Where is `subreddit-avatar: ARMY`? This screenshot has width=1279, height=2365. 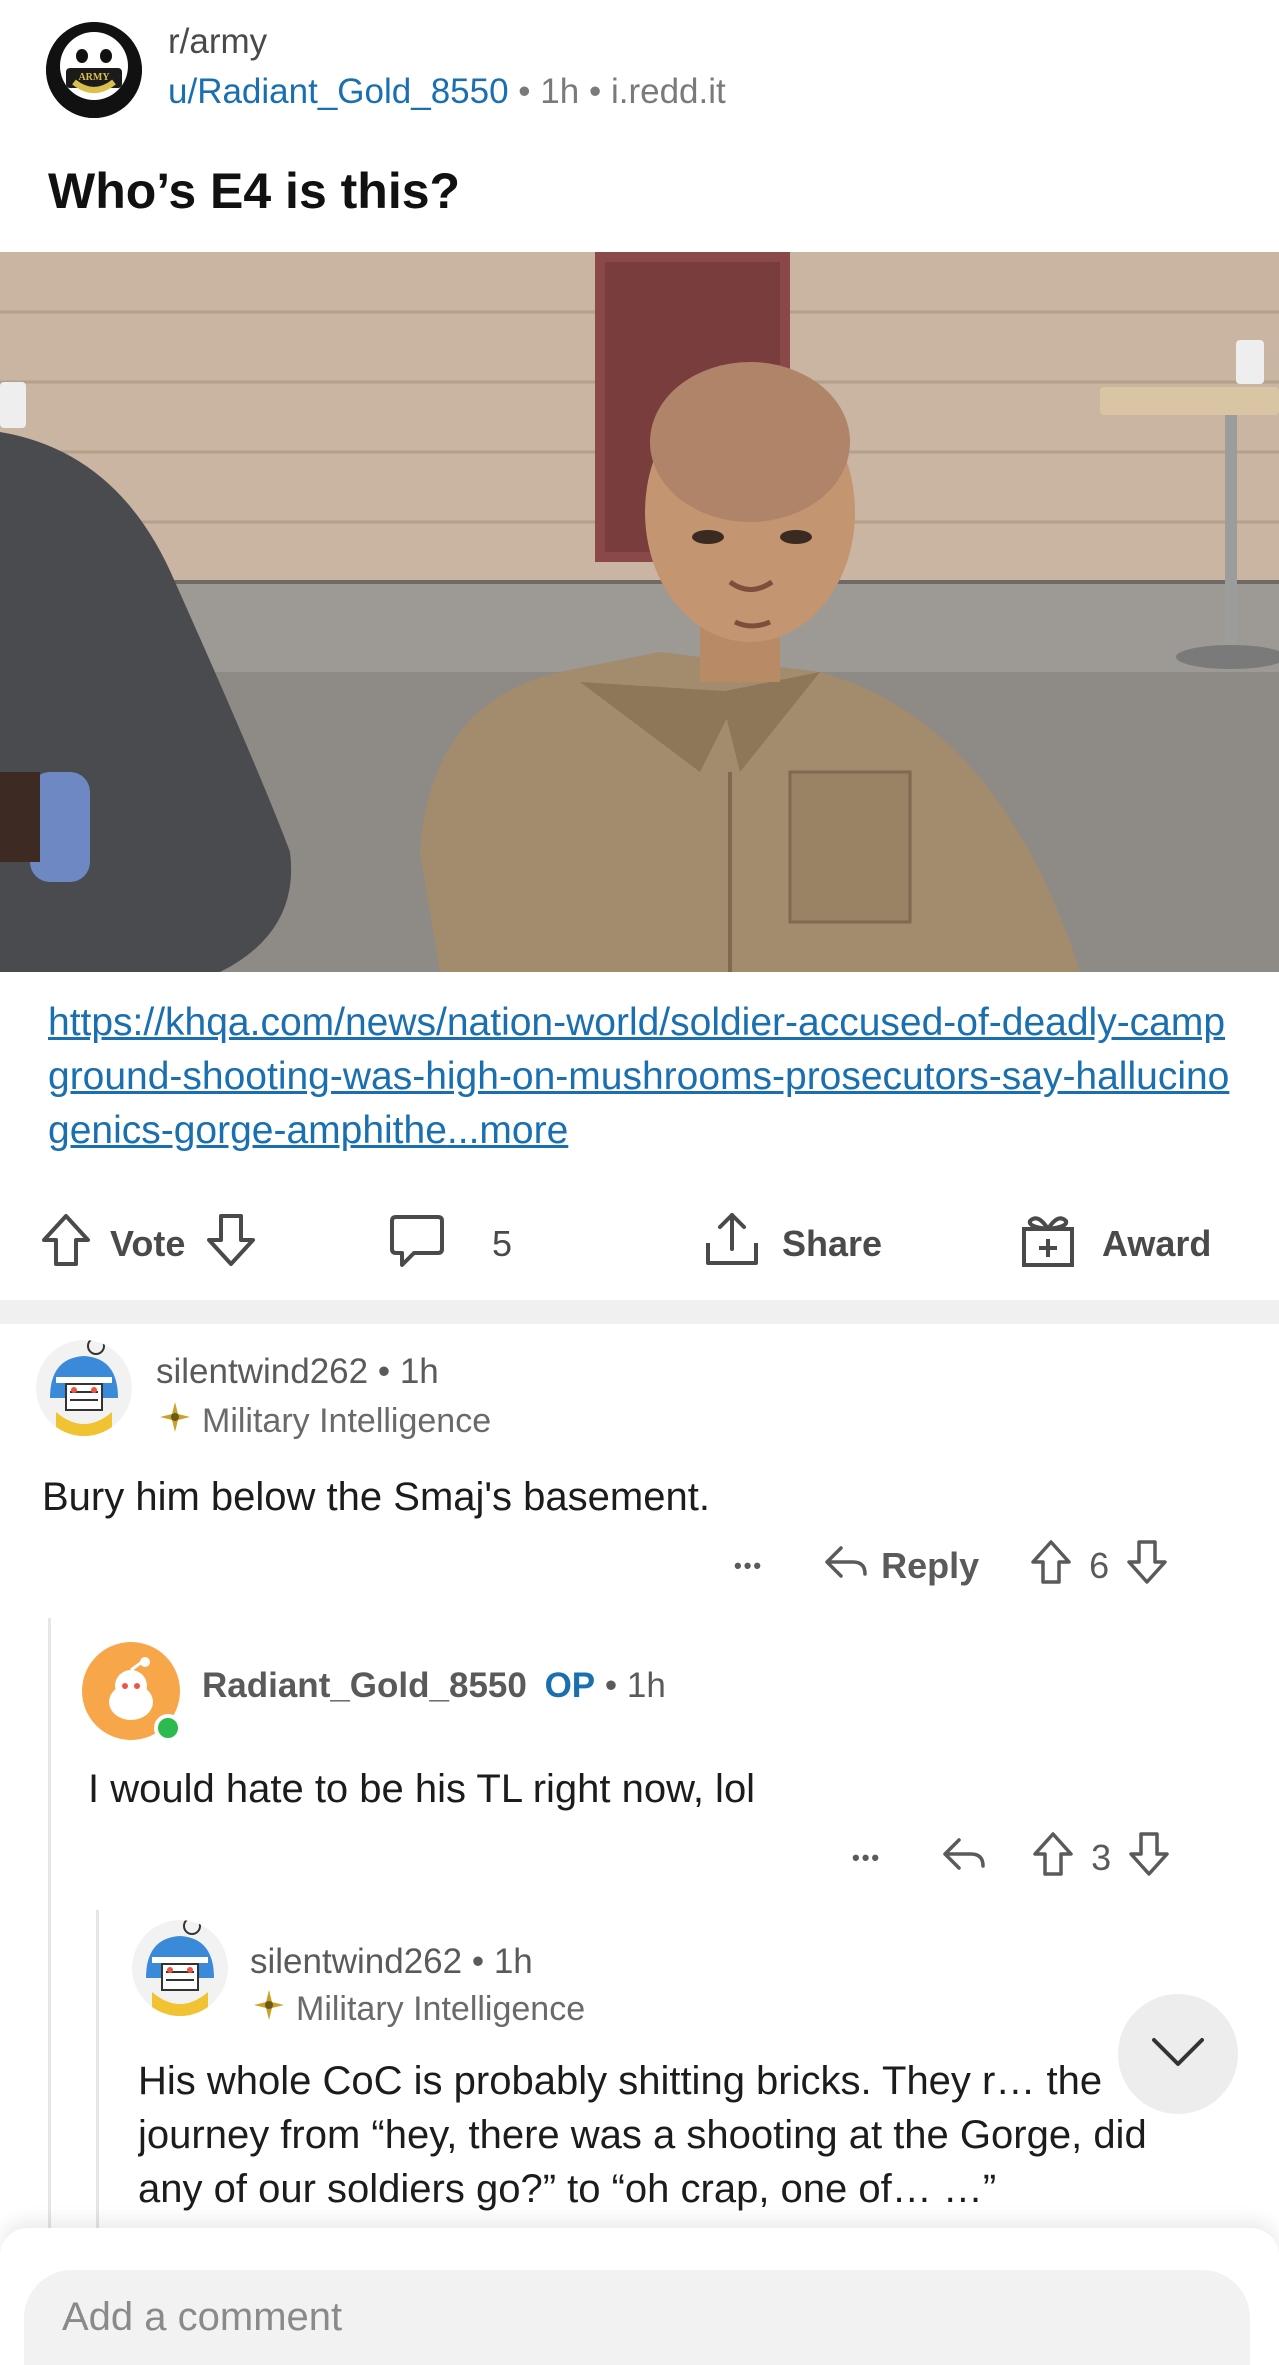
subreddit-avatar: ARMY is located at coordinates (94, 70).